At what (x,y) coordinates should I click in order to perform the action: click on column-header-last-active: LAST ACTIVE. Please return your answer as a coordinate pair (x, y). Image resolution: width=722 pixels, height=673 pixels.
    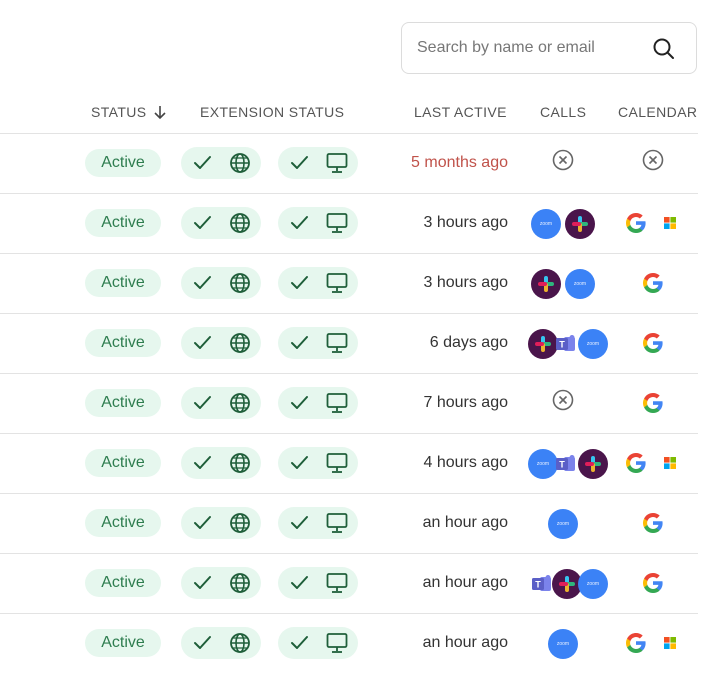
    Looking at the image, I should click on (460, 112).